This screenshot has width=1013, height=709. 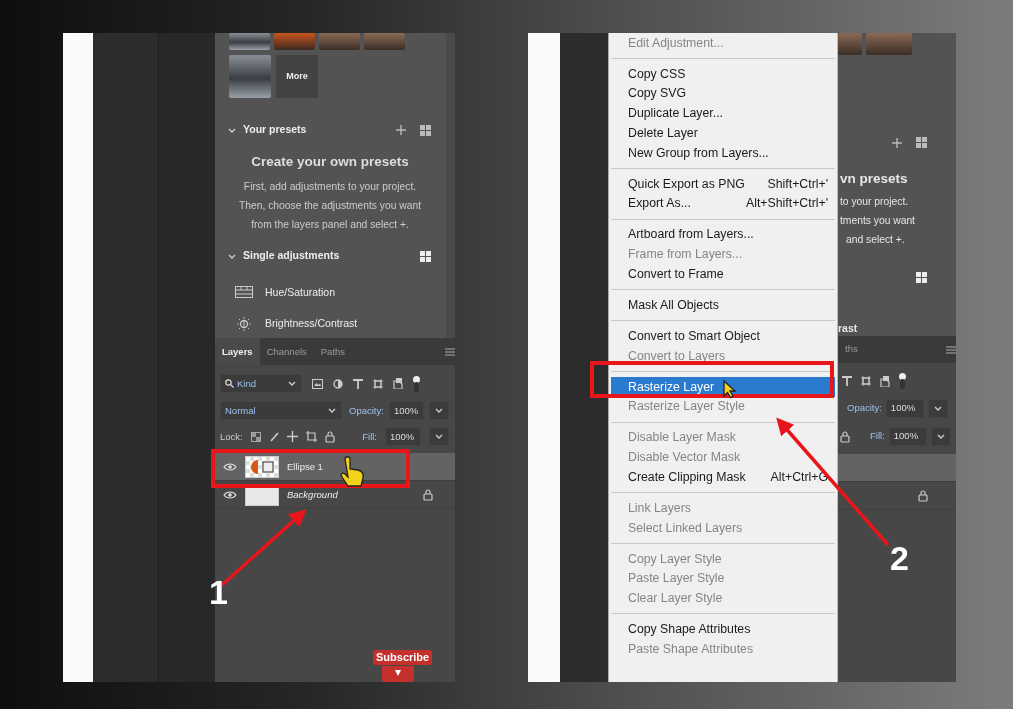 What do you see at coordinates (335, 467) in the screenshot?
I see `layer-row: Ellipse 1` at bounding box center [335, 467].